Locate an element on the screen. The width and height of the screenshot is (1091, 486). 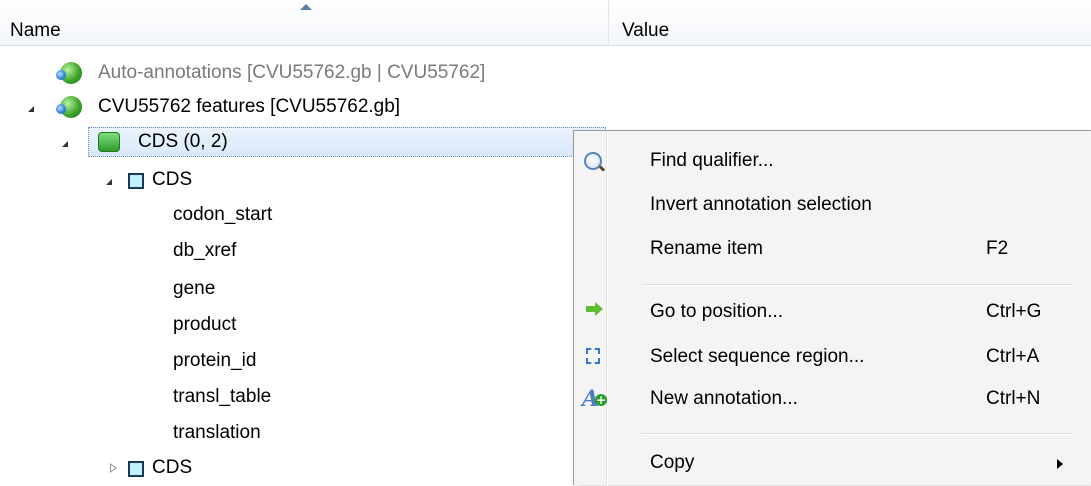
qualifier-item: transl_table is located at coordinates (222, 397).